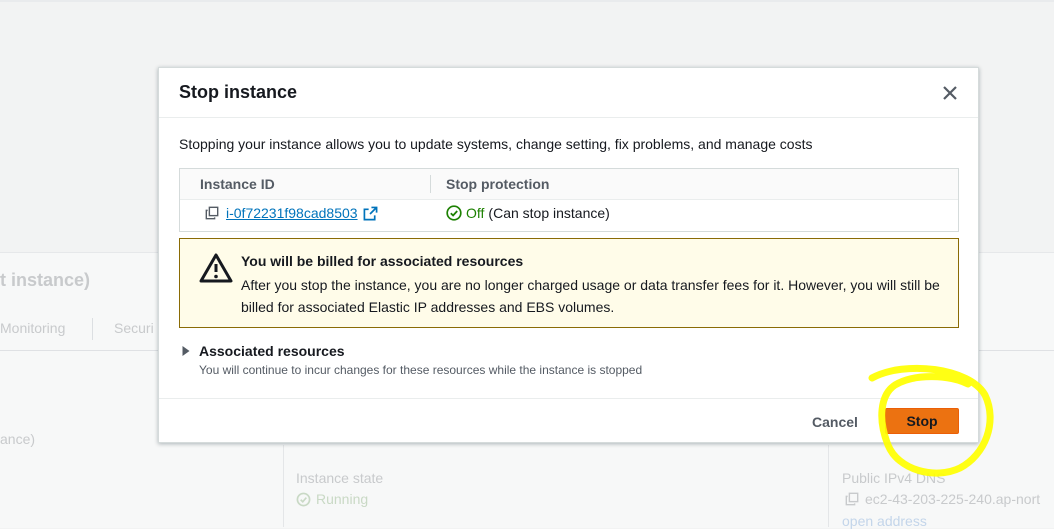 The width and height of the screenshot is (1054, 529). What do you see at coordinates (45, 280) in the screenshot?
I see `background-instance-title: t instance)` at bounding box center [45, 280].